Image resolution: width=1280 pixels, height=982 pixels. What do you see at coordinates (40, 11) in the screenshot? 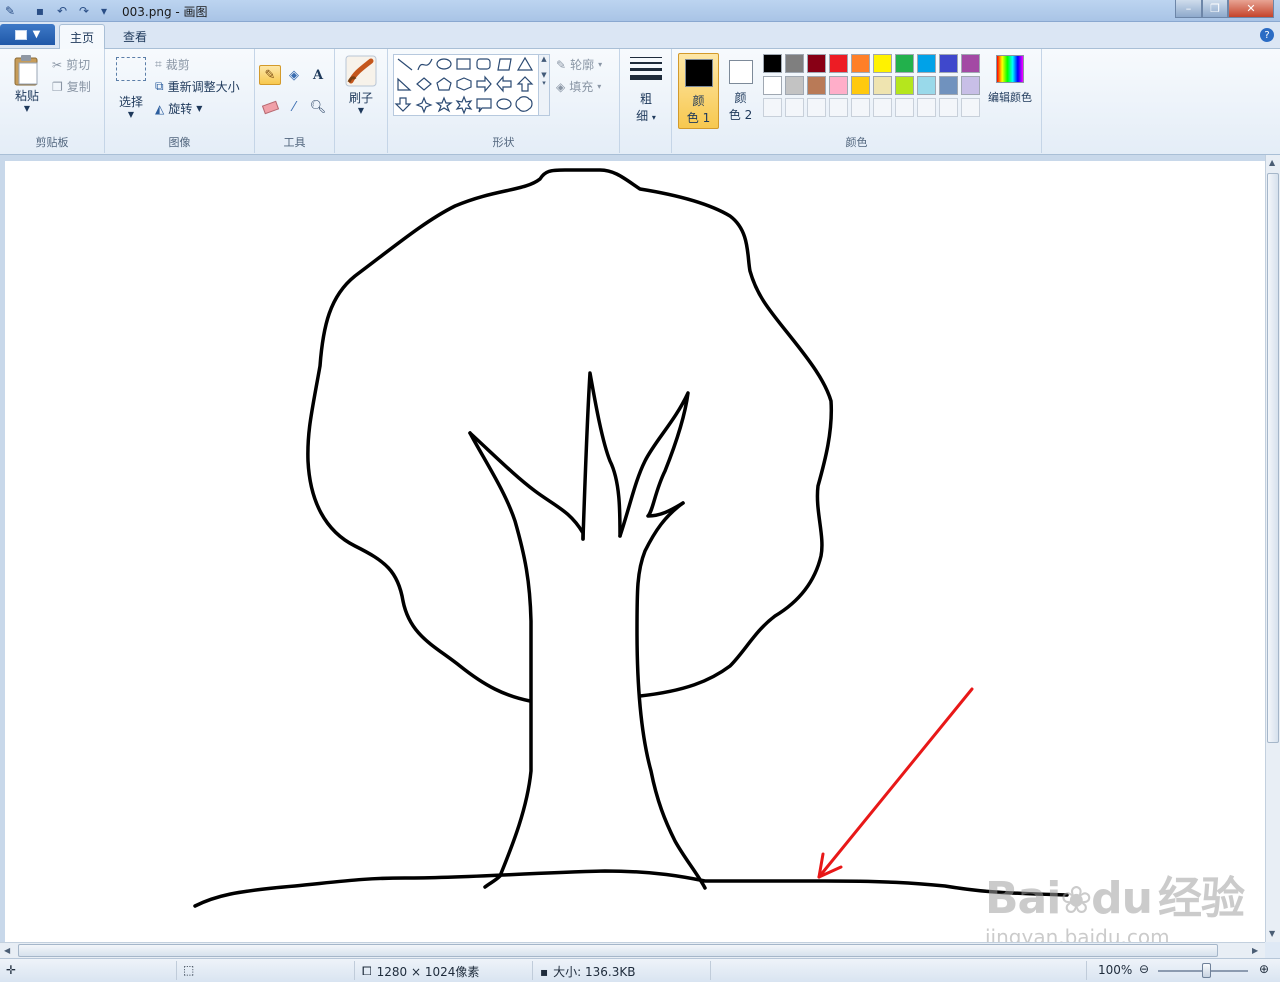
I see `save-icon: ▪` at bounding box center [40, 11].